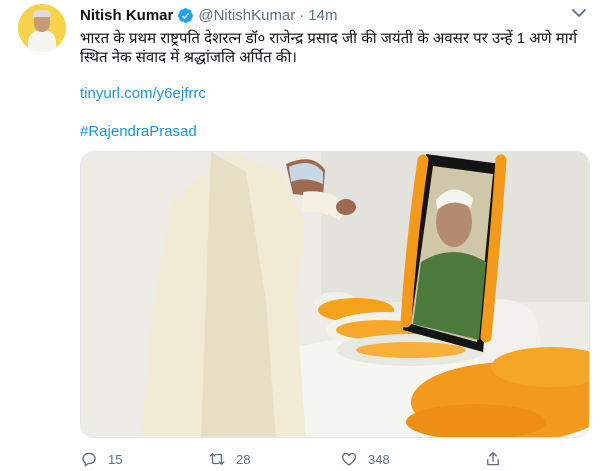 The width and height of the screenshot is (600, 471). Describe the element at coordinates (126, 15) in the screenshot. I see `author-name: Nitish Kumar` at that location.